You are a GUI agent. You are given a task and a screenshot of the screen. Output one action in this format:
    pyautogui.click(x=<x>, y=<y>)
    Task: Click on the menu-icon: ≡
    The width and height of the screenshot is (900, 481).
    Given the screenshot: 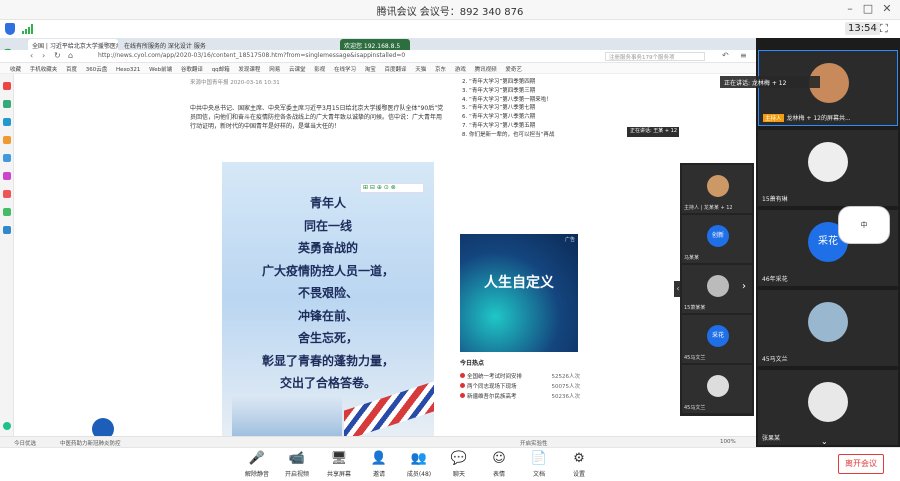 What is the action you would take?
    pyautogui.click(x=743, y=55)
    